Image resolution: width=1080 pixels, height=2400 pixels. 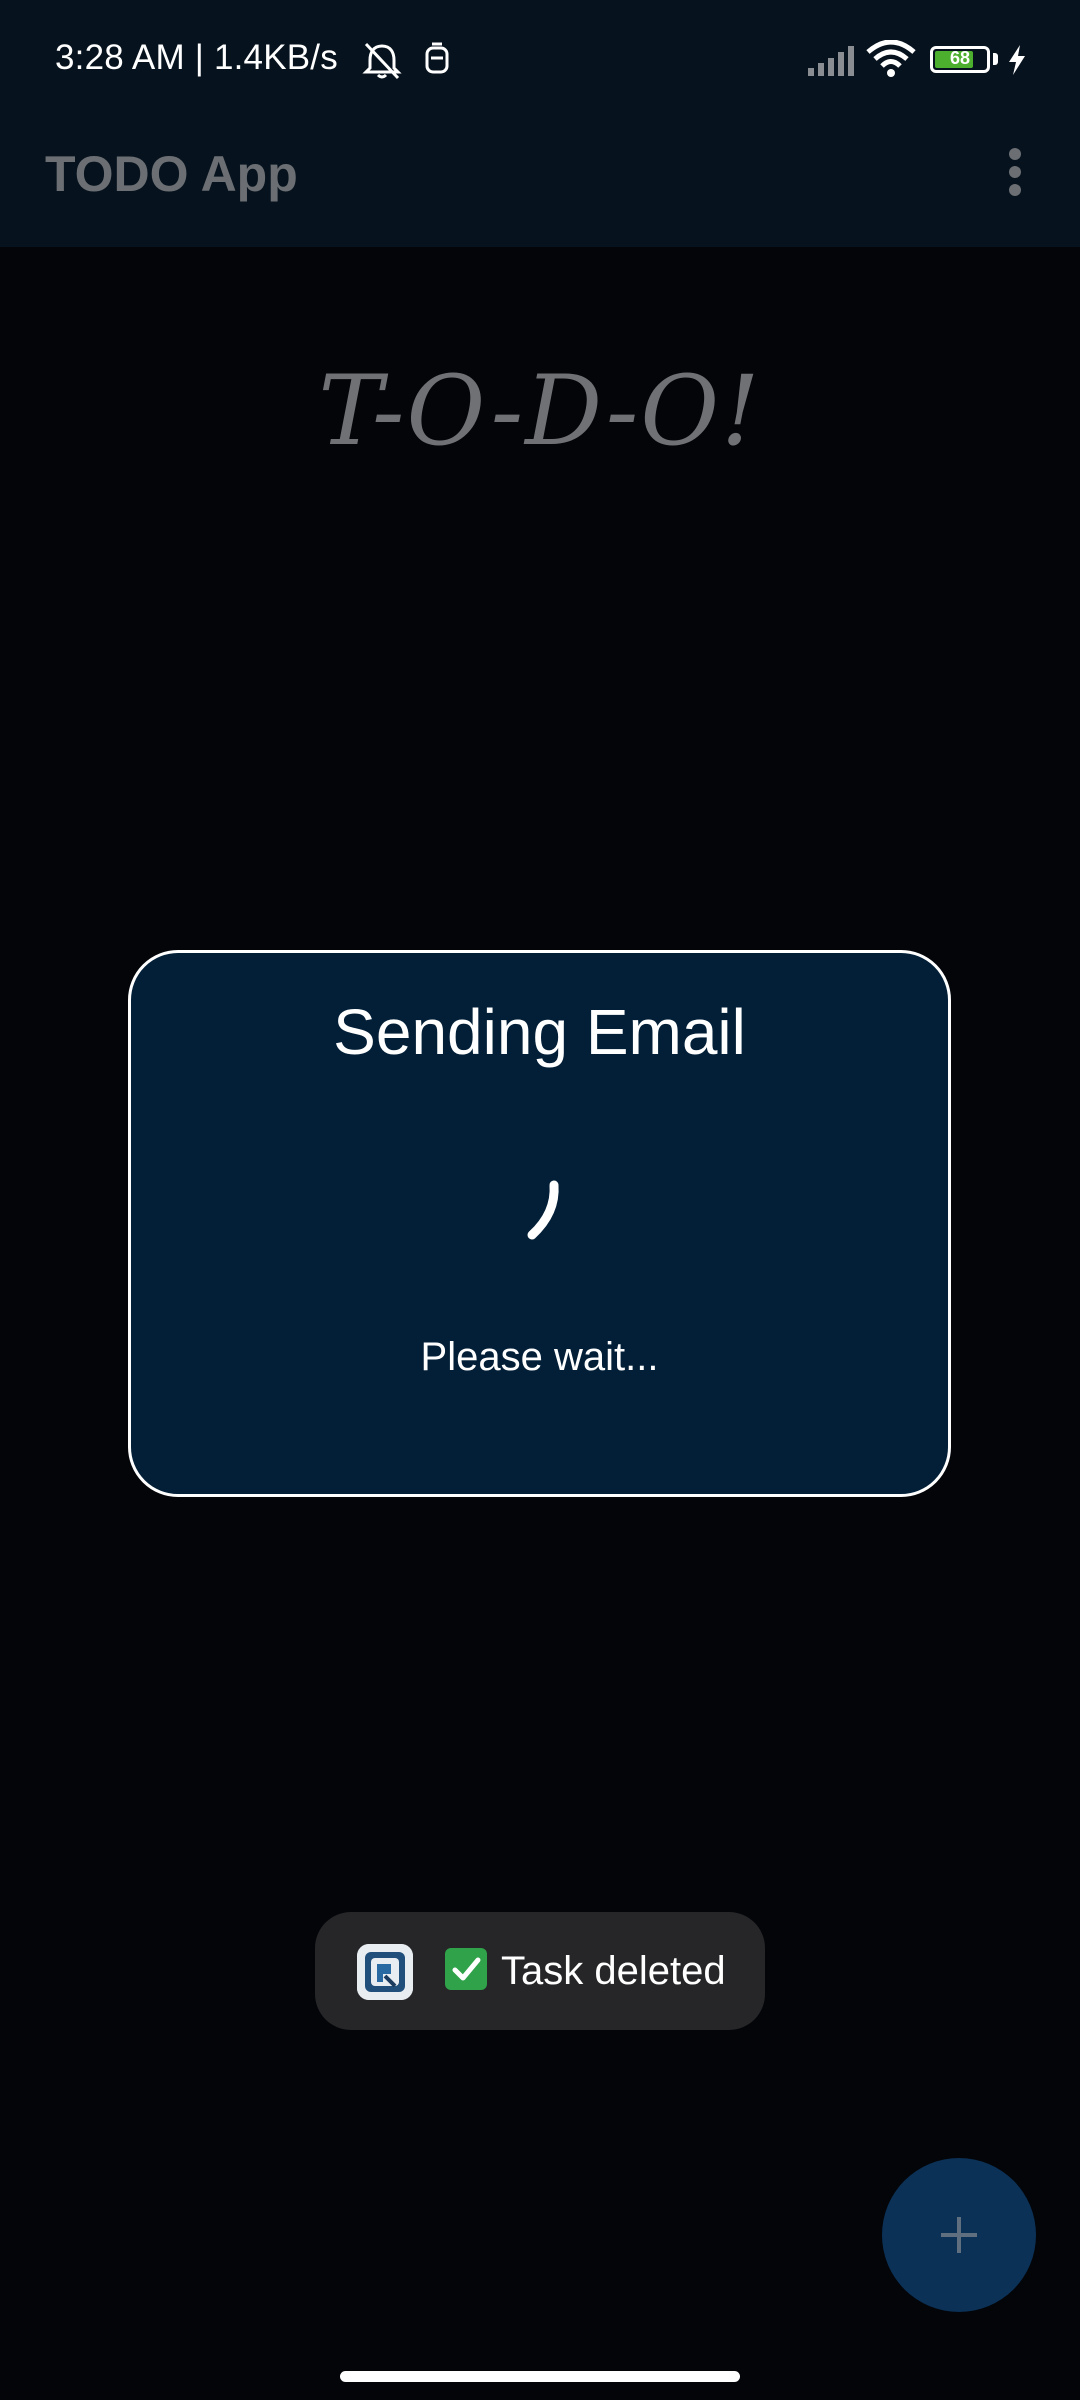 I want to click on app-notification-icon, so click(x=437, y=58).